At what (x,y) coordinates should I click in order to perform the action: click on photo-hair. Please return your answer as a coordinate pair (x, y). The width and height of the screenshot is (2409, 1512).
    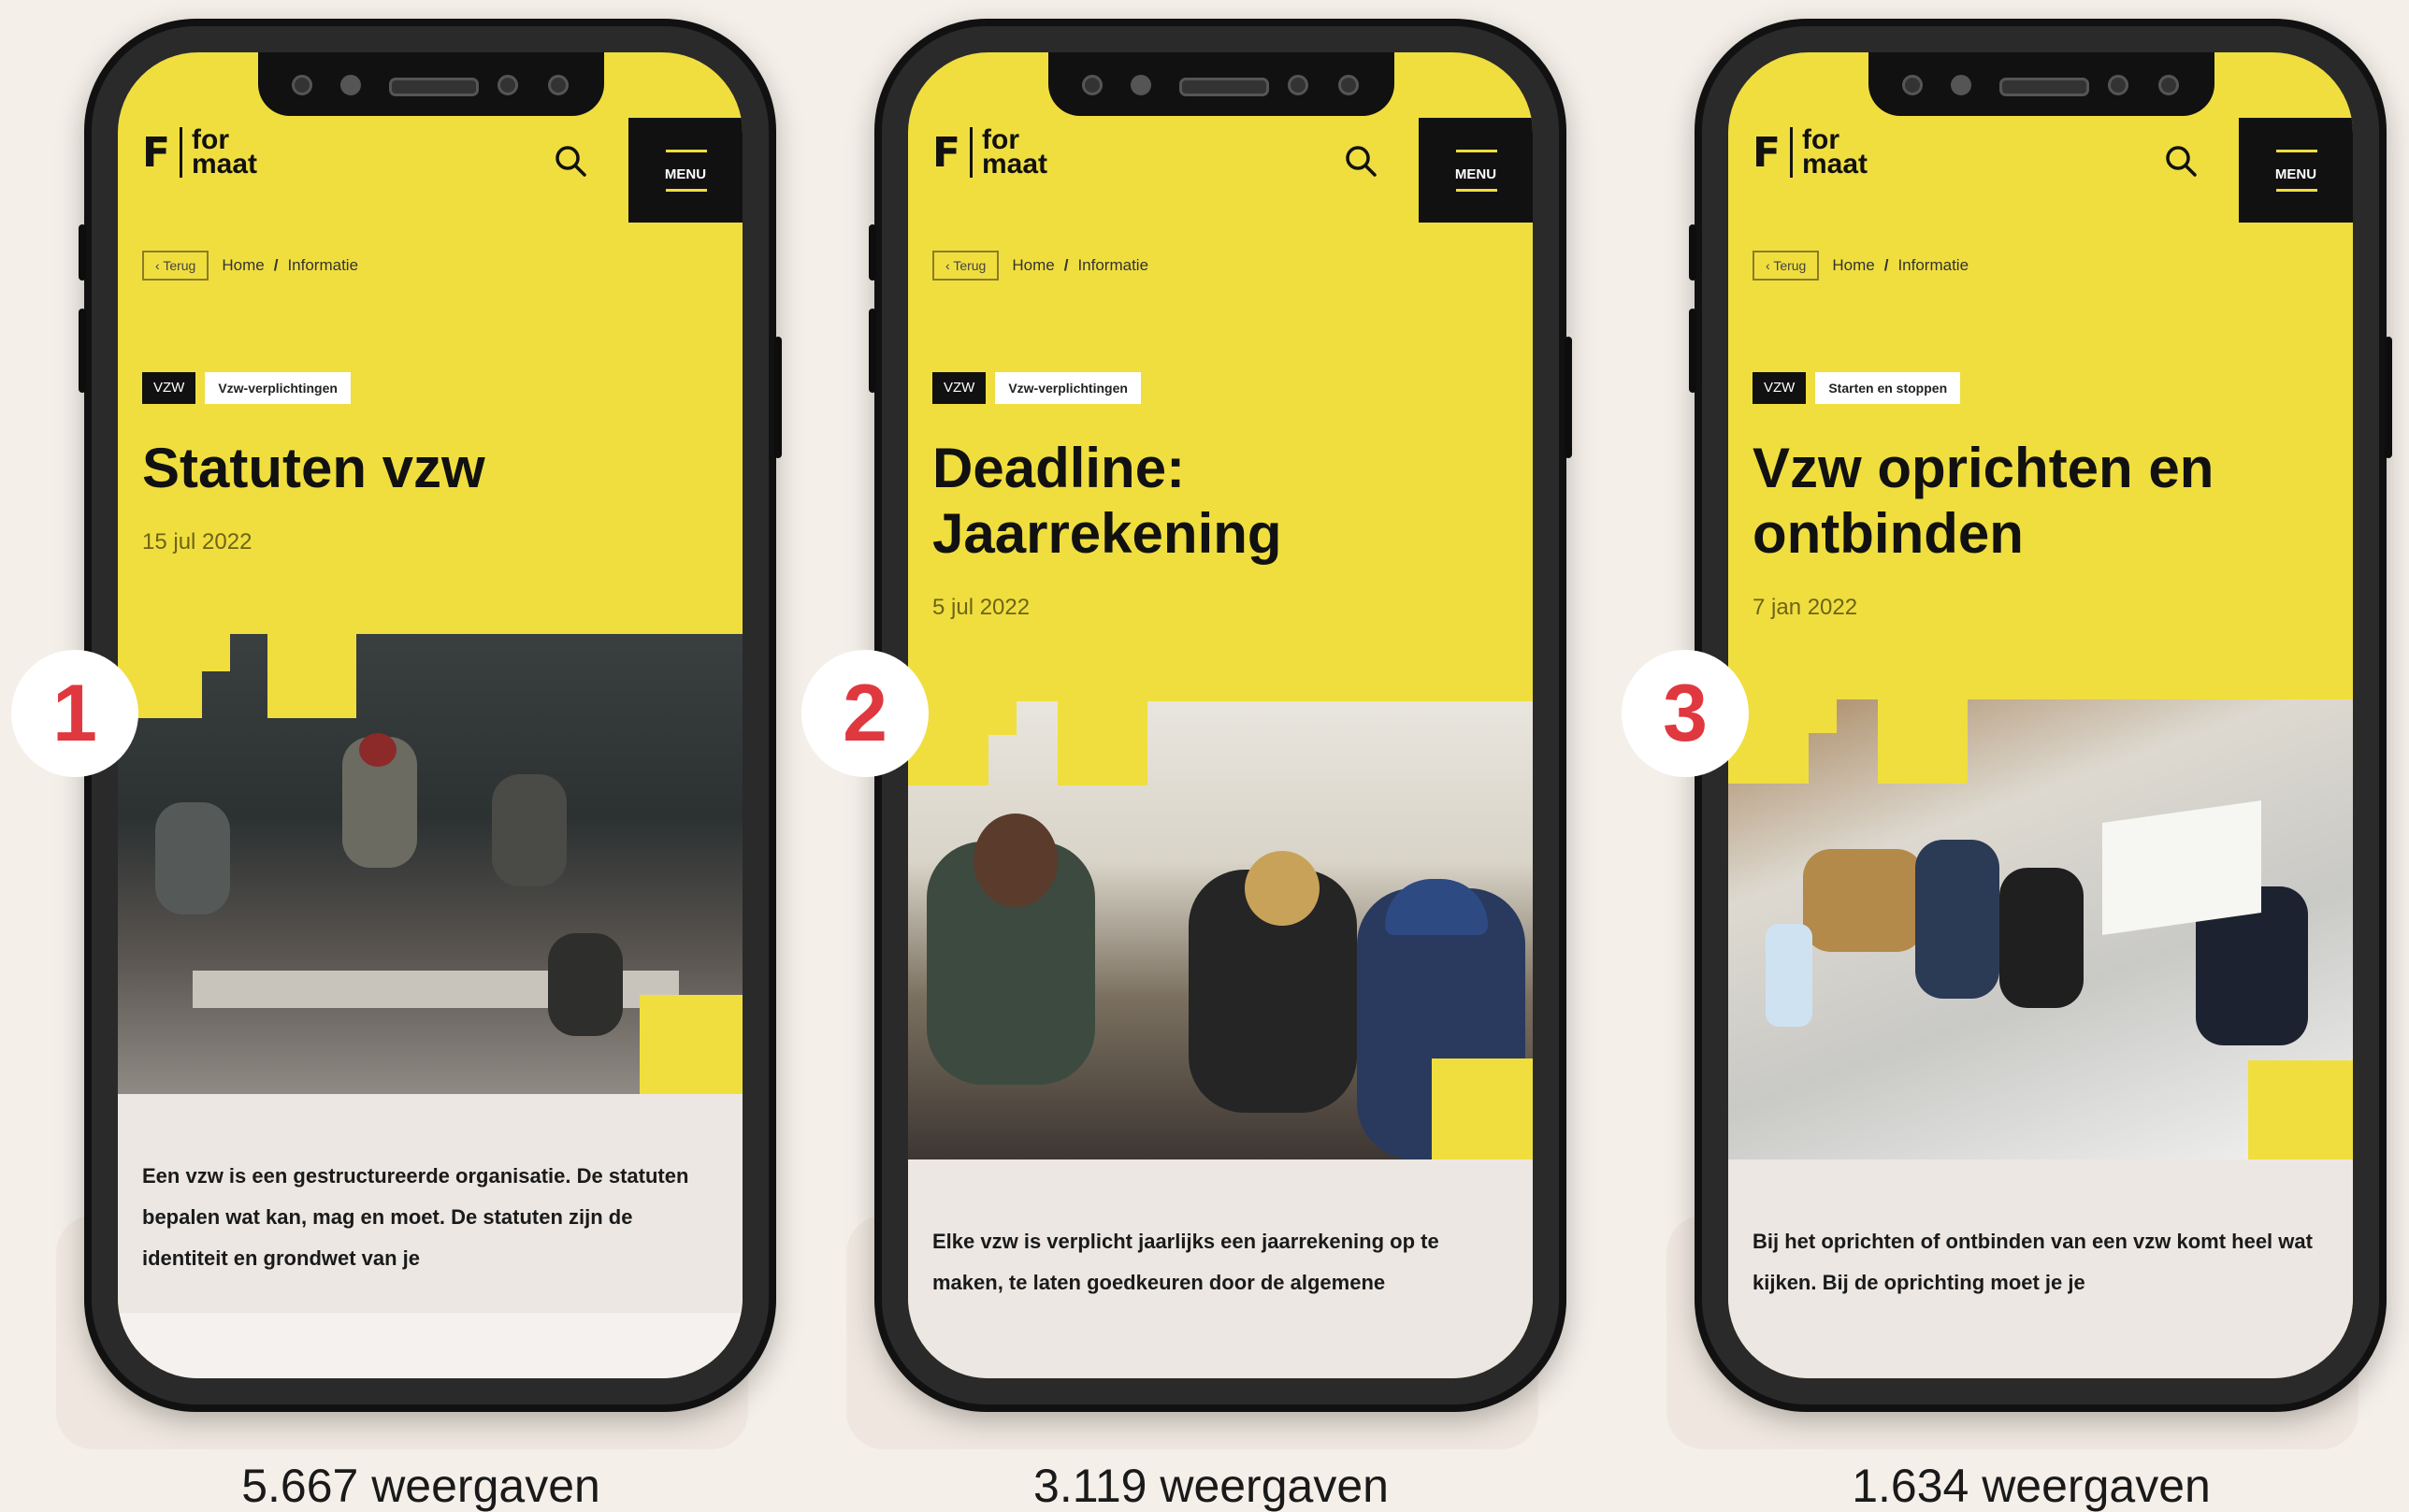
    Looking at the image, I should click on (1016, 860).